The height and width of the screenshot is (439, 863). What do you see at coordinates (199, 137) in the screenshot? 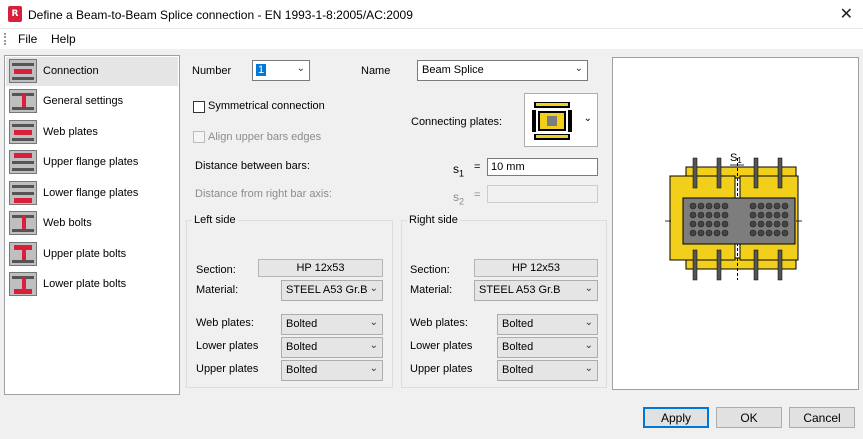
I see `align-checkbox` at bounding box center [199, 137].